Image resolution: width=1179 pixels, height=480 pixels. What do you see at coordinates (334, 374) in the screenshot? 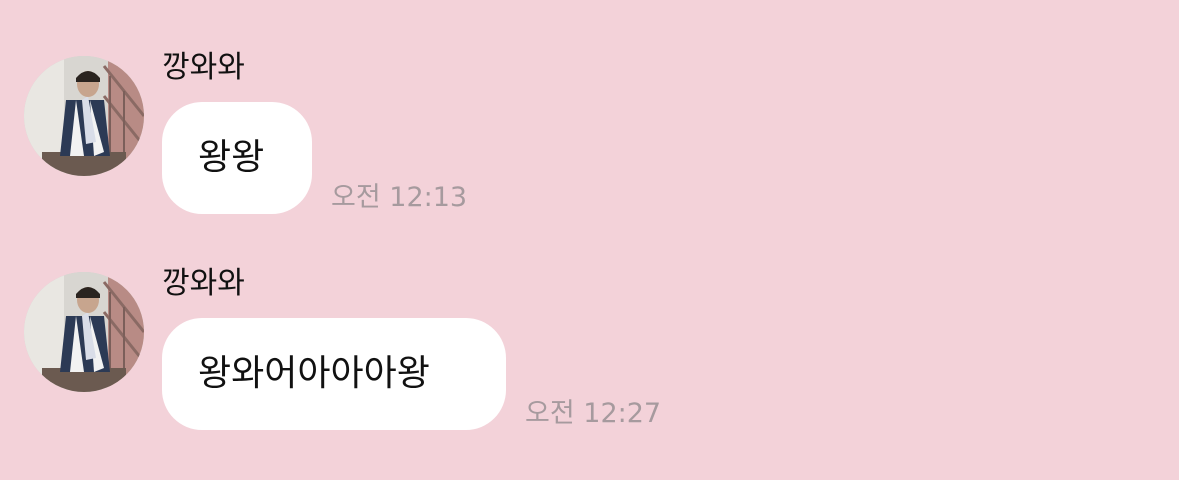
I see `message-bubble: 왕와어아아아왕` at bounding box center [334, 374].